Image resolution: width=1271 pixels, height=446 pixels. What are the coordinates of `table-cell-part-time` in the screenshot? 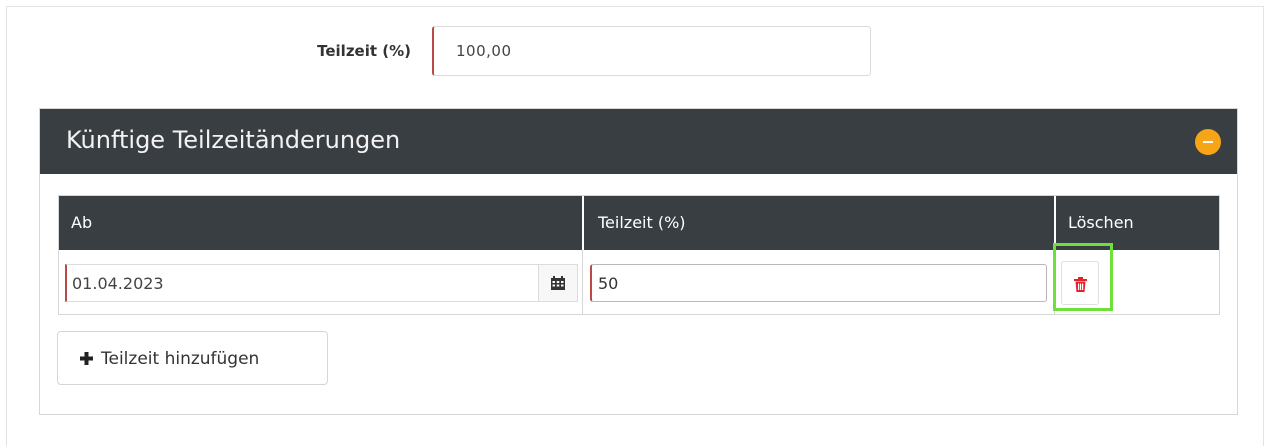 It's located at (818, 282).